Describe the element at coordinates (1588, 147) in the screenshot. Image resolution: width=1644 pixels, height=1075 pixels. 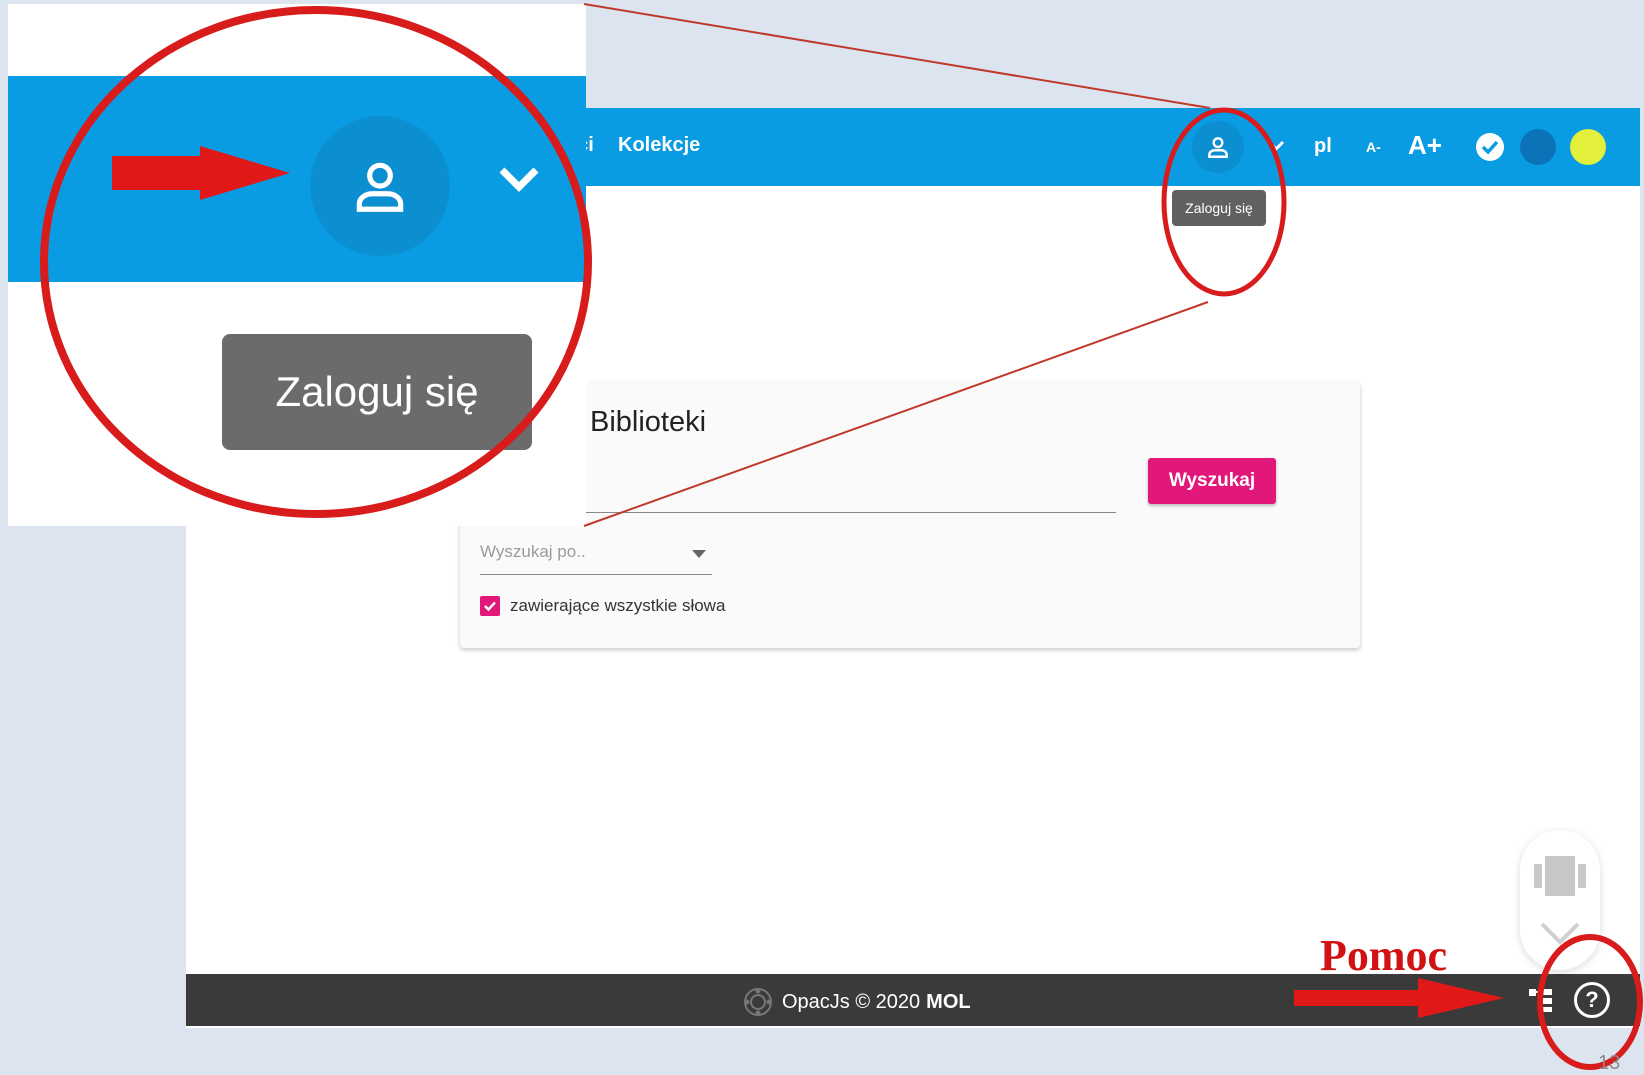
I see `theme-yellow-button` at that location.